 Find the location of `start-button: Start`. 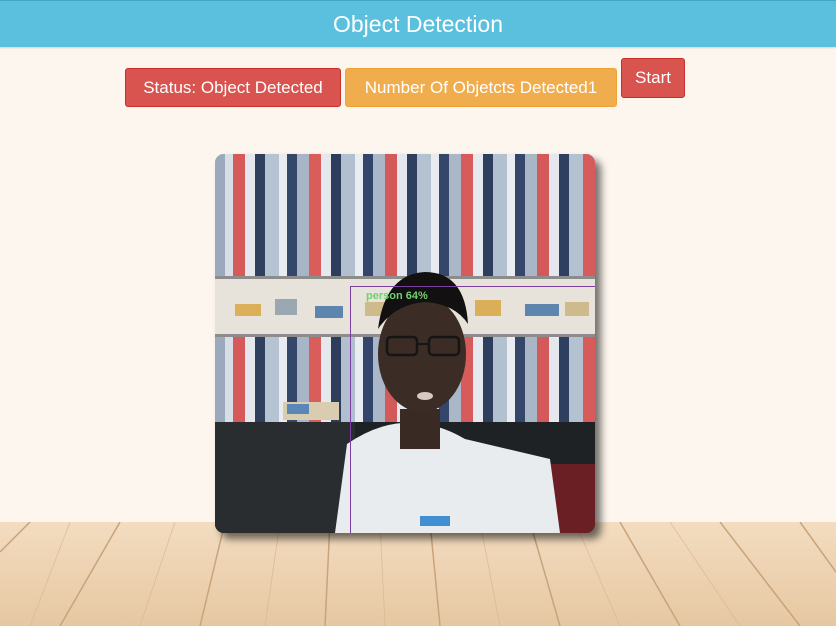

start-button: Start is located at coordinates (653, 78).